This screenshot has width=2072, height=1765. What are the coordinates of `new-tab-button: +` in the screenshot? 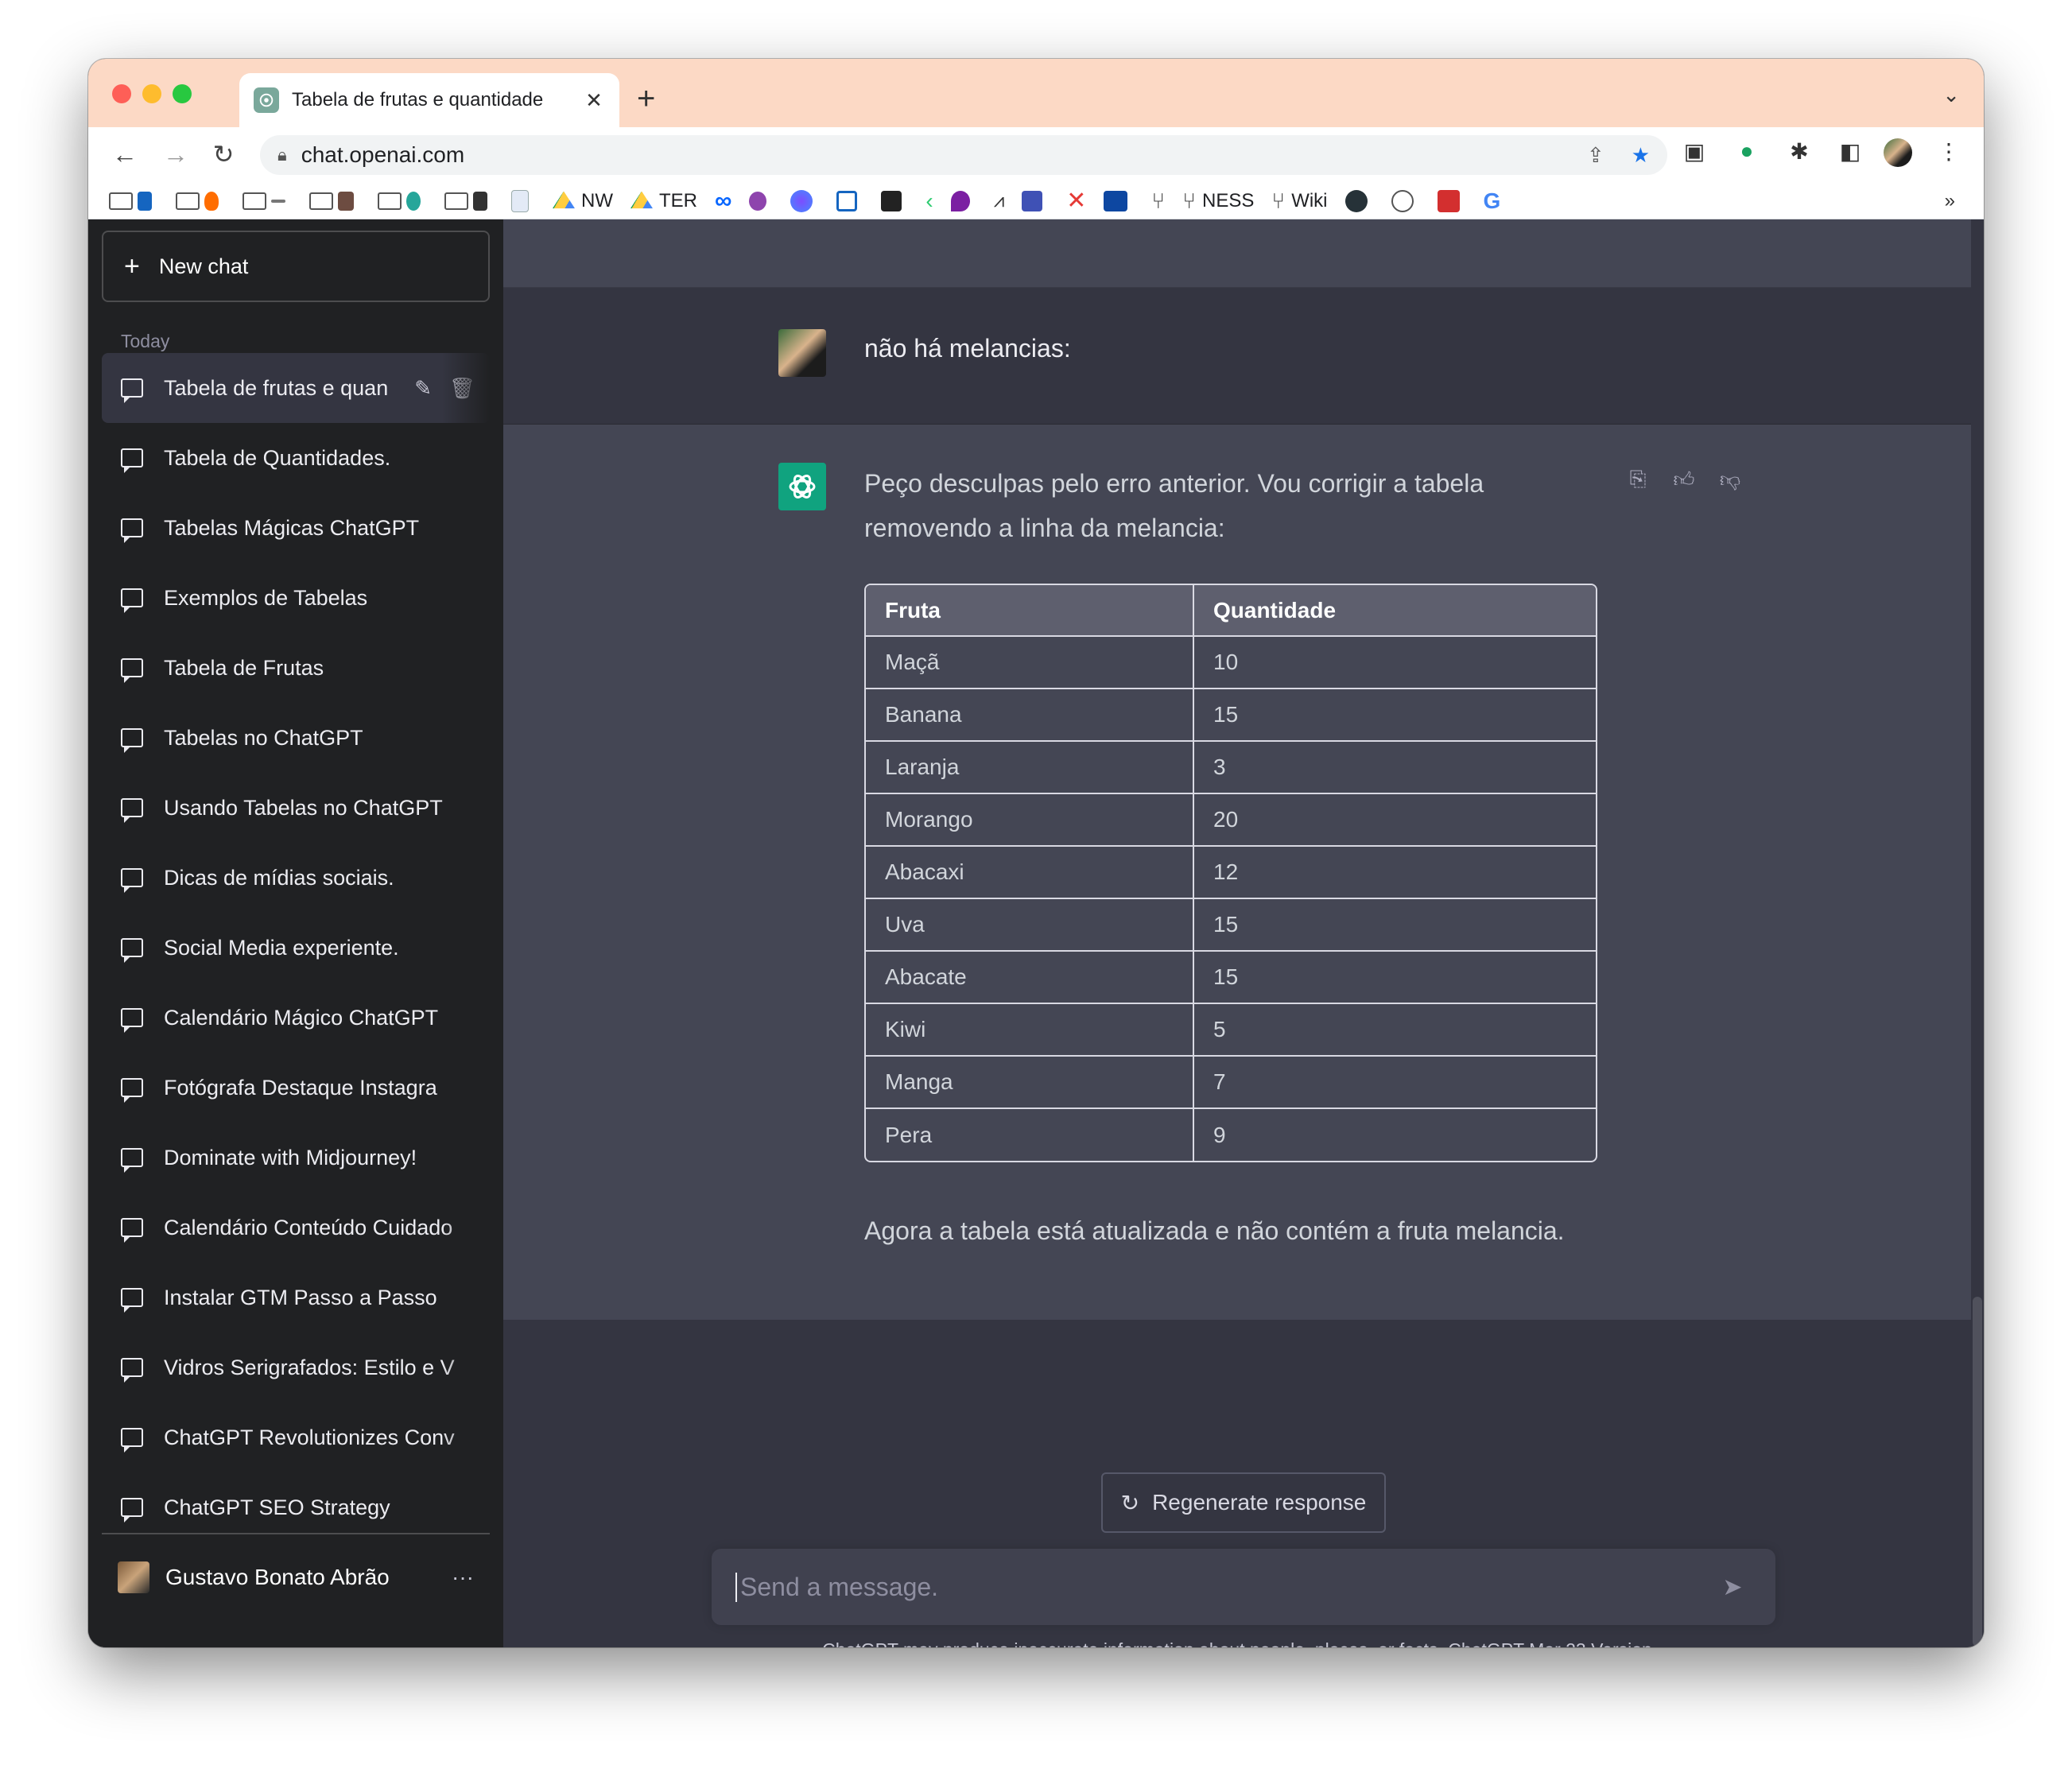 It's located at (646, 98).